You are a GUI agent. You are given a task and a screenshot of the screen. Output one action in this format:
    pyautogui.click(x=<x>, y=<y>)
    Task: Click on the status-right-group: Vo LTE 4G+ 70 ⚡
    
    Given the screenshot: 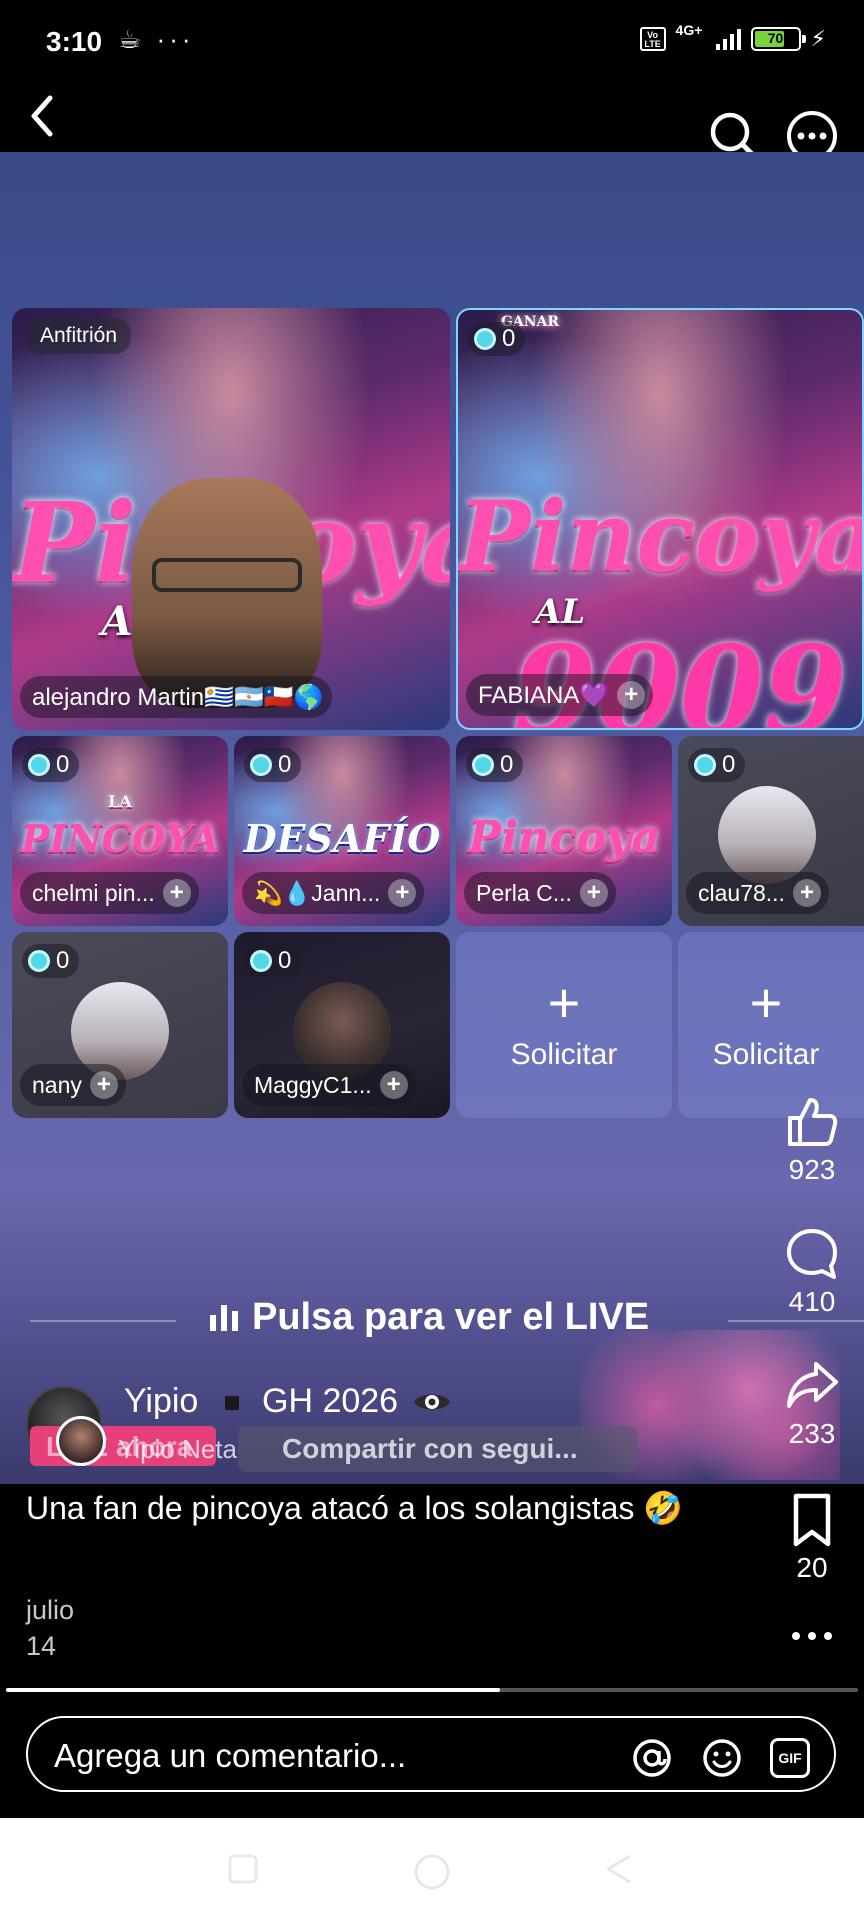 What is the action you would take?
    pyautogui.click(x=732, y=37)
    